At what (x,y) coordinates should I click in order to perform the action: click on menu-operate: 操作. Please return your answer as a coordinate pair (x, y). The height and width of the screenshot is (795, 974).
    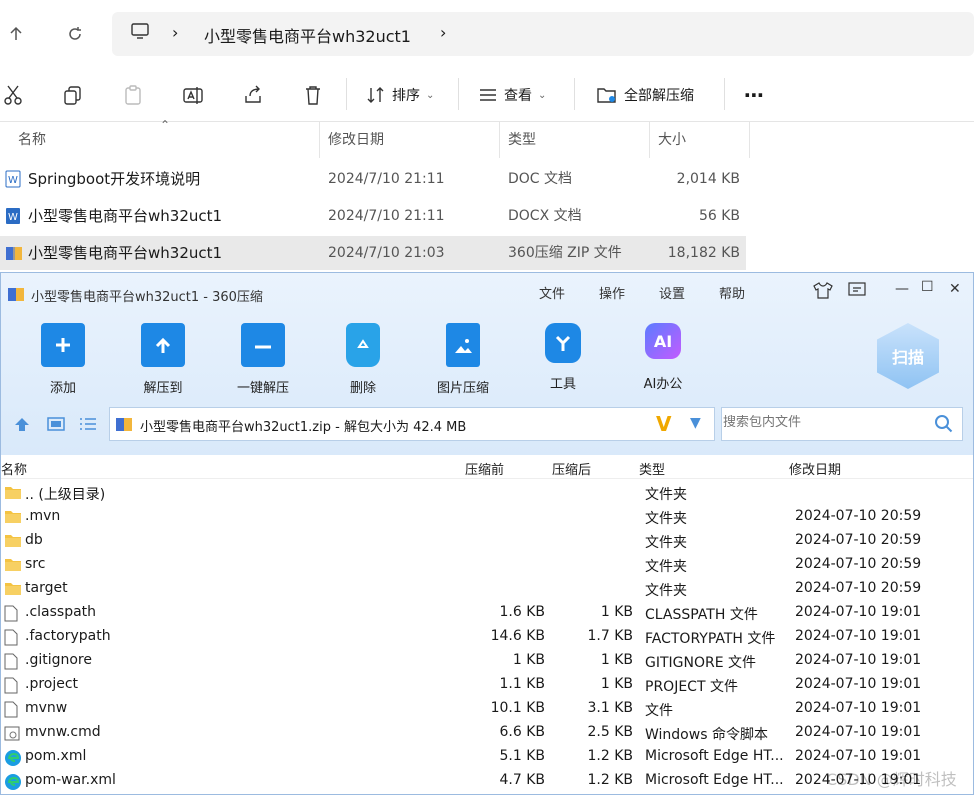
    Looking at the image, I should click on (612, 292).